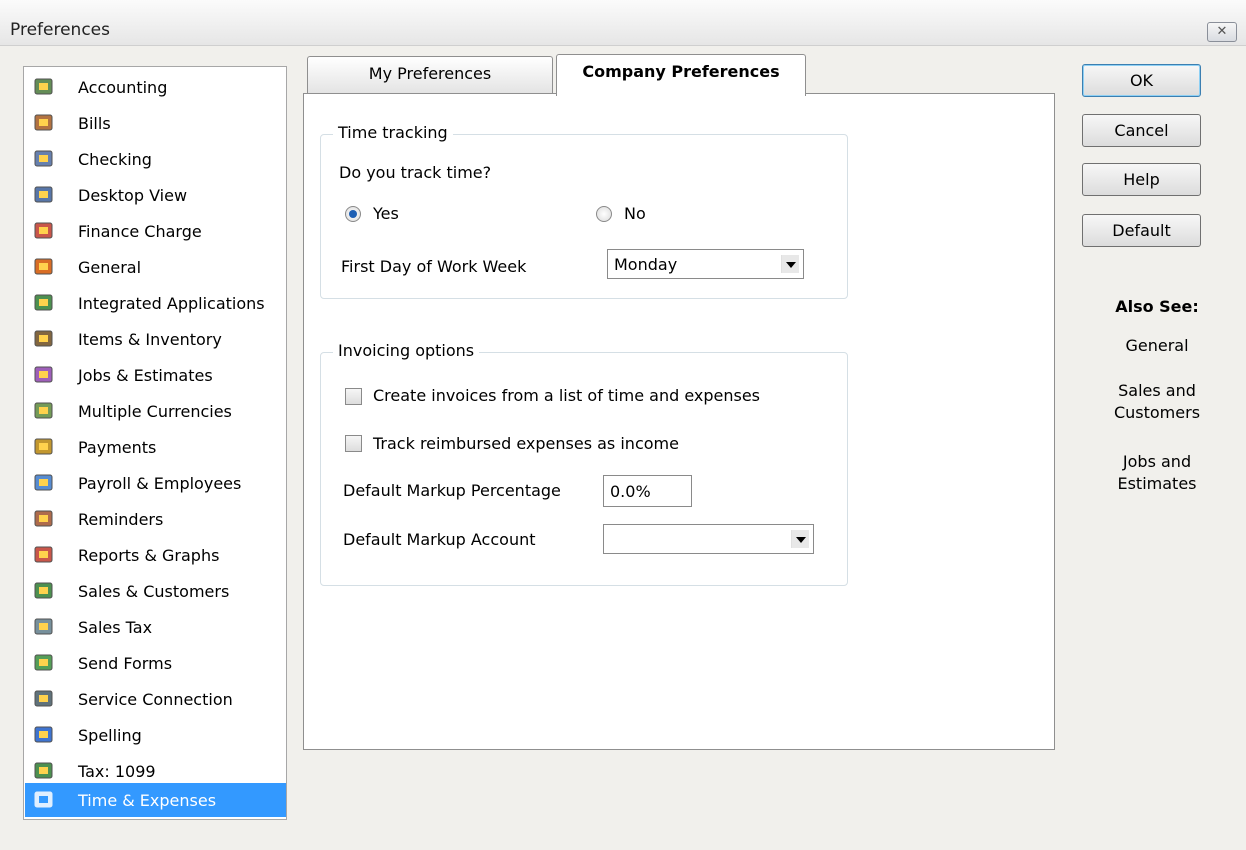  I want to click on also-see-title: Also See:, so click(1157, 306).